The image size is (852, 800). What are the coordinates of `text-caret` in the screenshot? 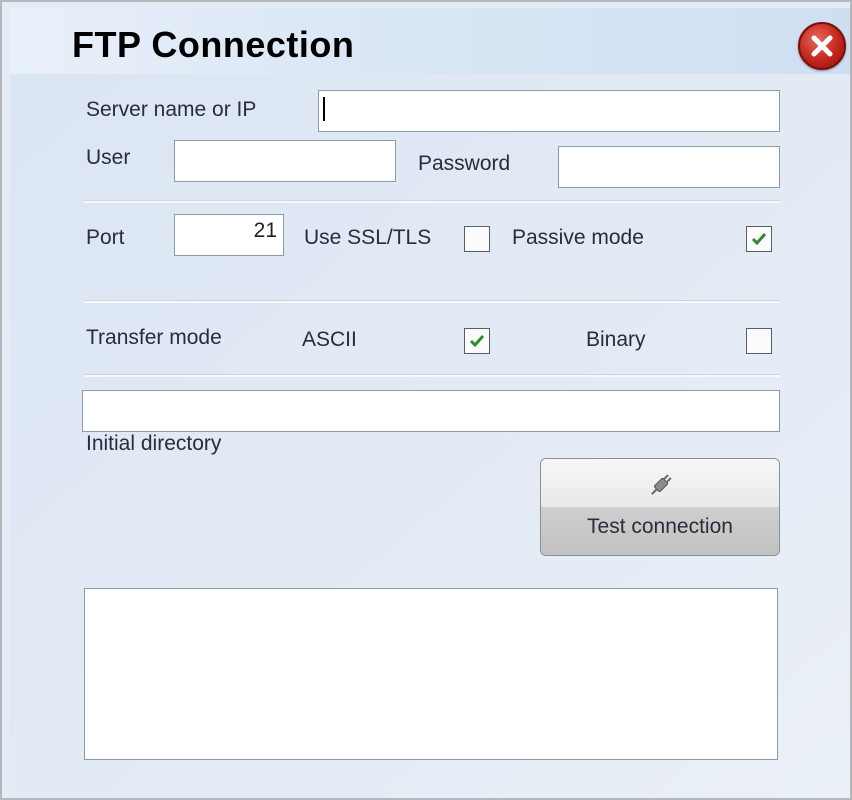 It's located at (324, 109).